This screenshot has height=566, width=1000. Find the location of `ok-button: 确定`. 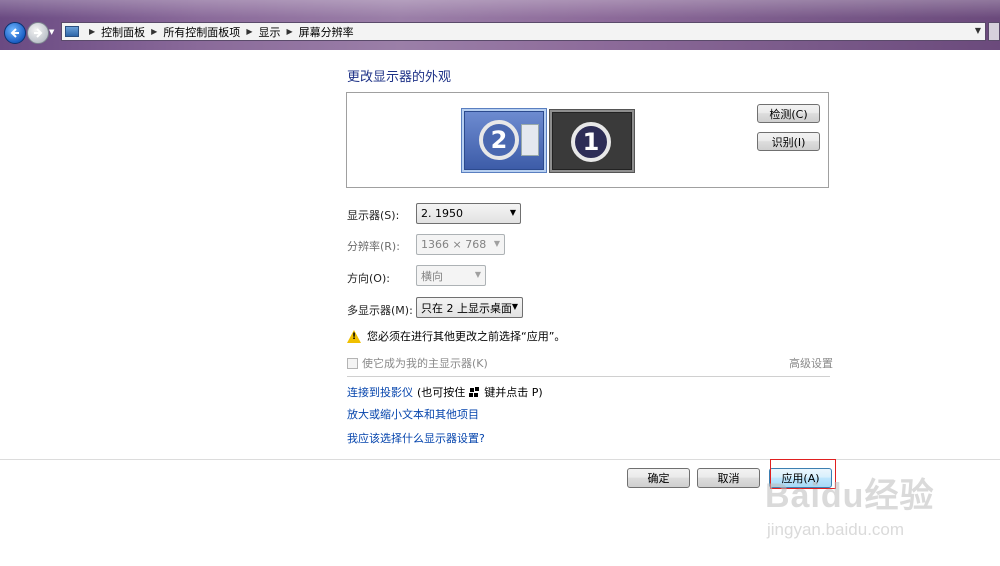

ok-button: 确定 is located at coordinates (658, 478).